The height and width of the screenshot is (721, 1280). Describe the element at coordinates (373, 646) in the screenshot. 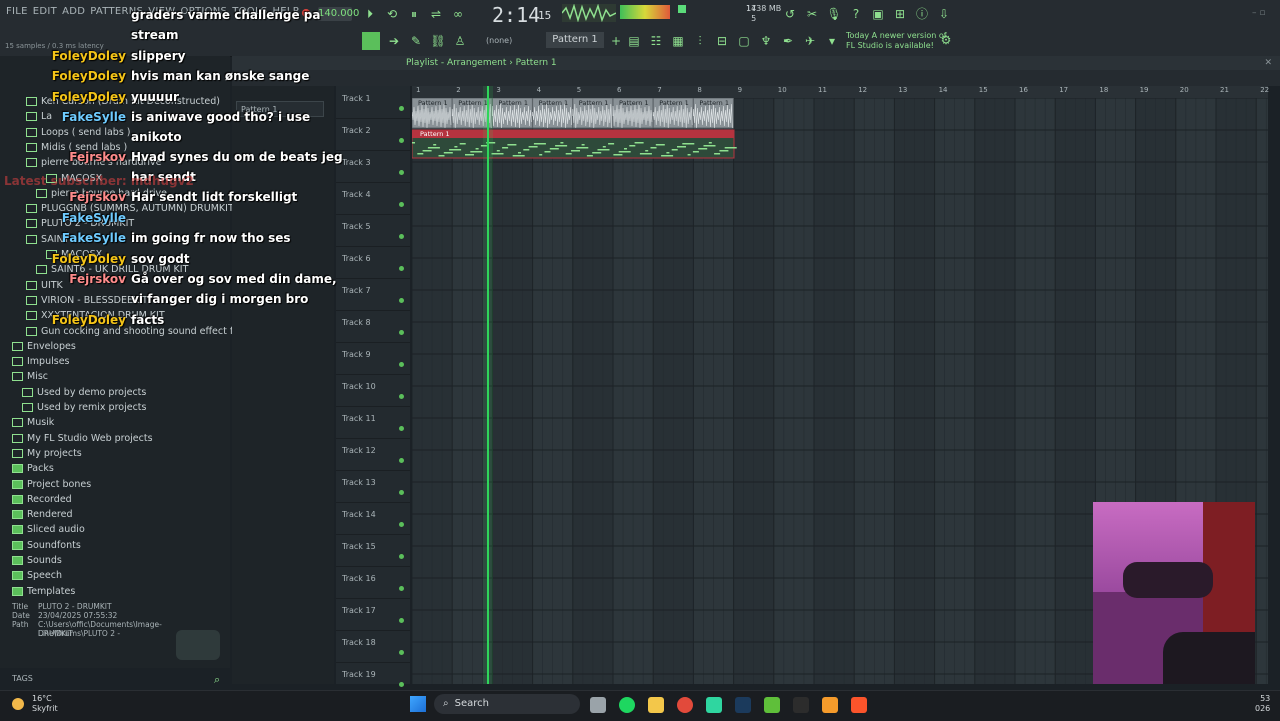

I see `track-header: Track 18` at that location.